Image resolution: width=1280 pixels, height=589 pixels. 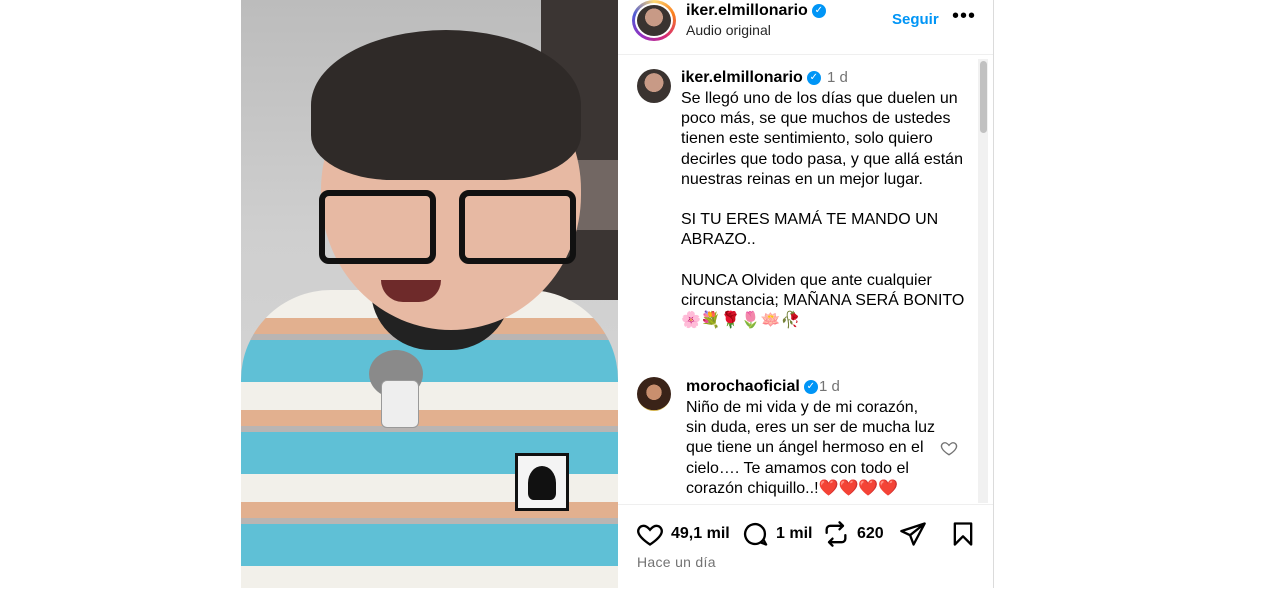 I want to click on story-ring-avatar, so click(x=654, y=20).